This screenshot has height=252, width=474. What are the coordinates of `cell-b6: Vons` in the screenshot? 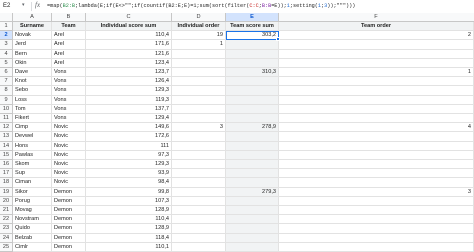 It's located at (69, 73).